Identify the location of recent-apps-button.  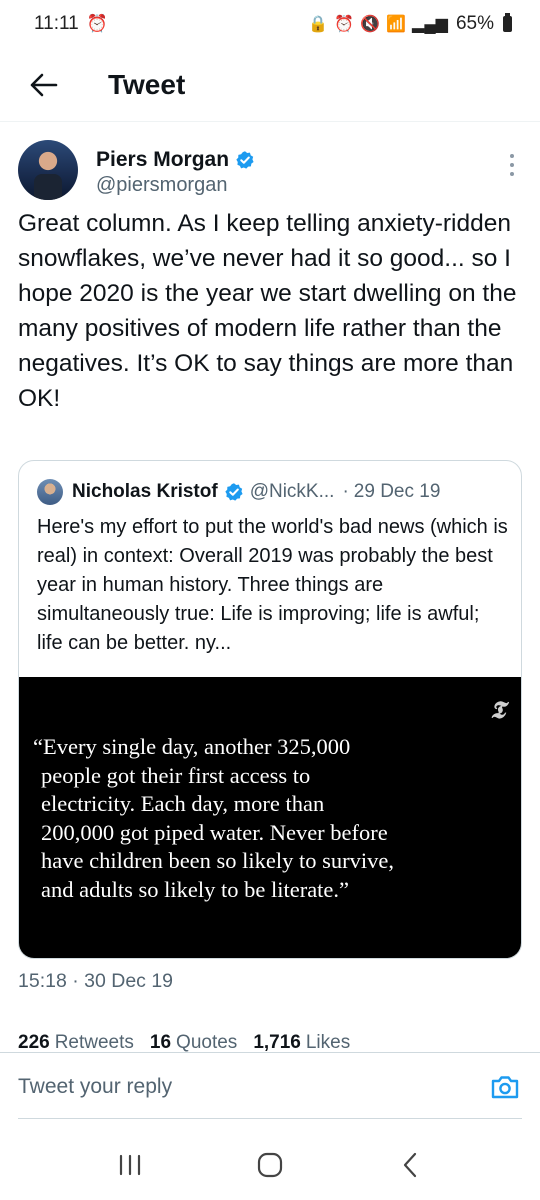
(130, 1165).